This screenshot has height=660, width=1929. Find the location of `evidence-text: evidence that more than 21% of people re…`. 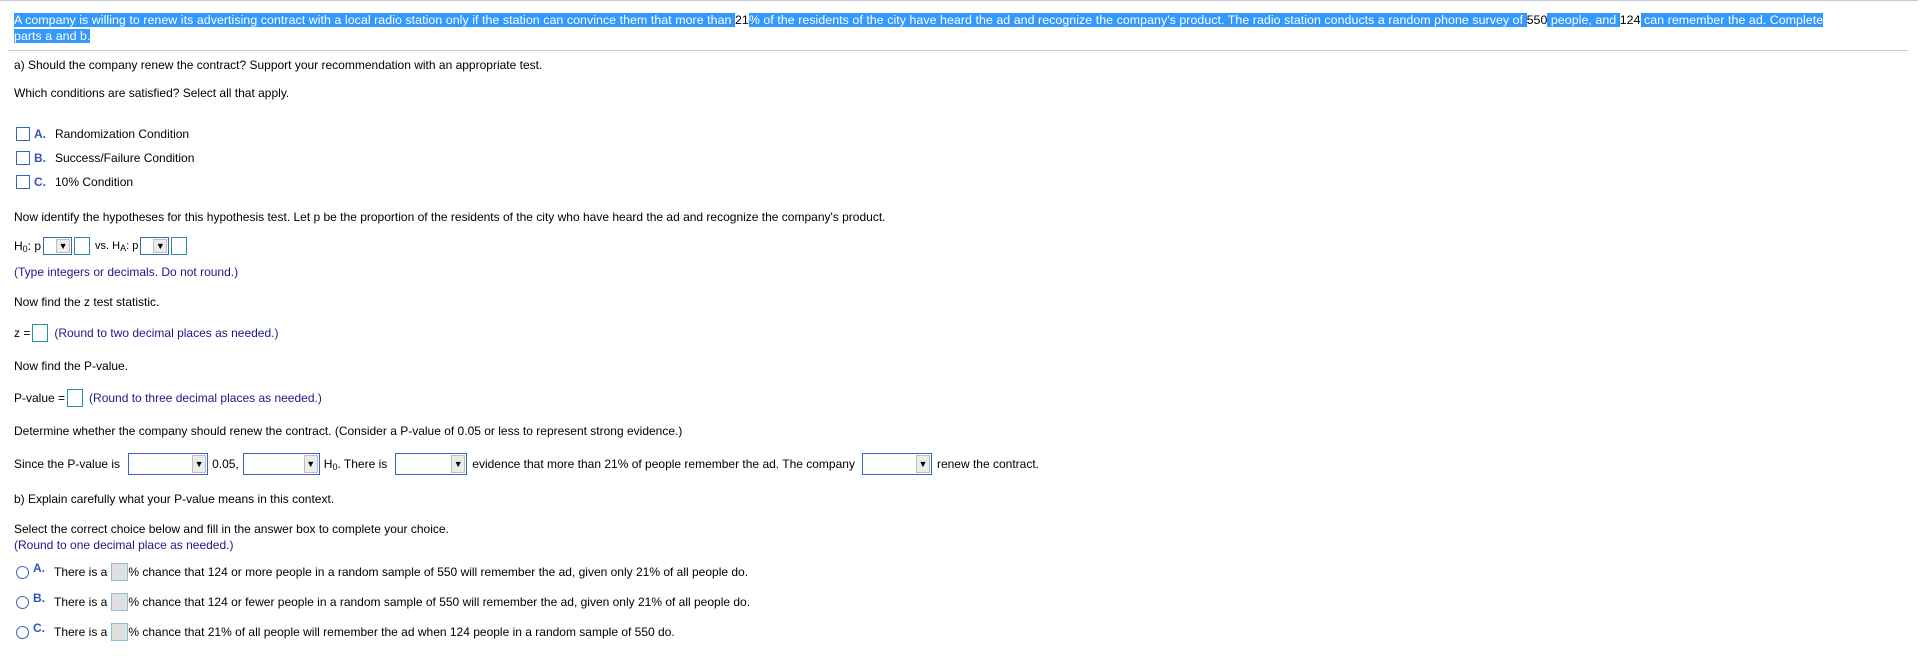

evidence-text: evidence that more than 21% of people re… is located at coordinates (663, 464).